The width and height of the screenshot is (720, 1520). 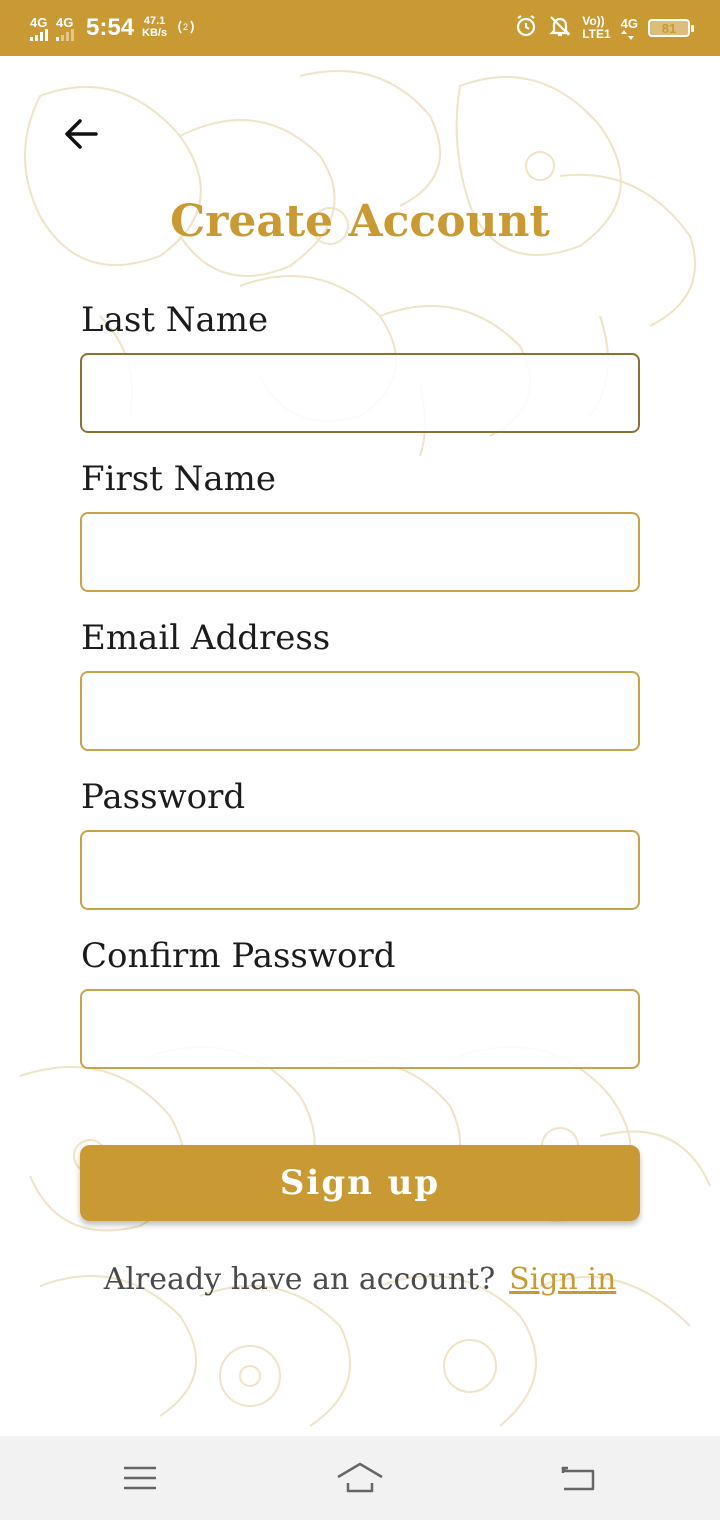 I want to click on nav-menu-button, so click(x=140, y=1478).